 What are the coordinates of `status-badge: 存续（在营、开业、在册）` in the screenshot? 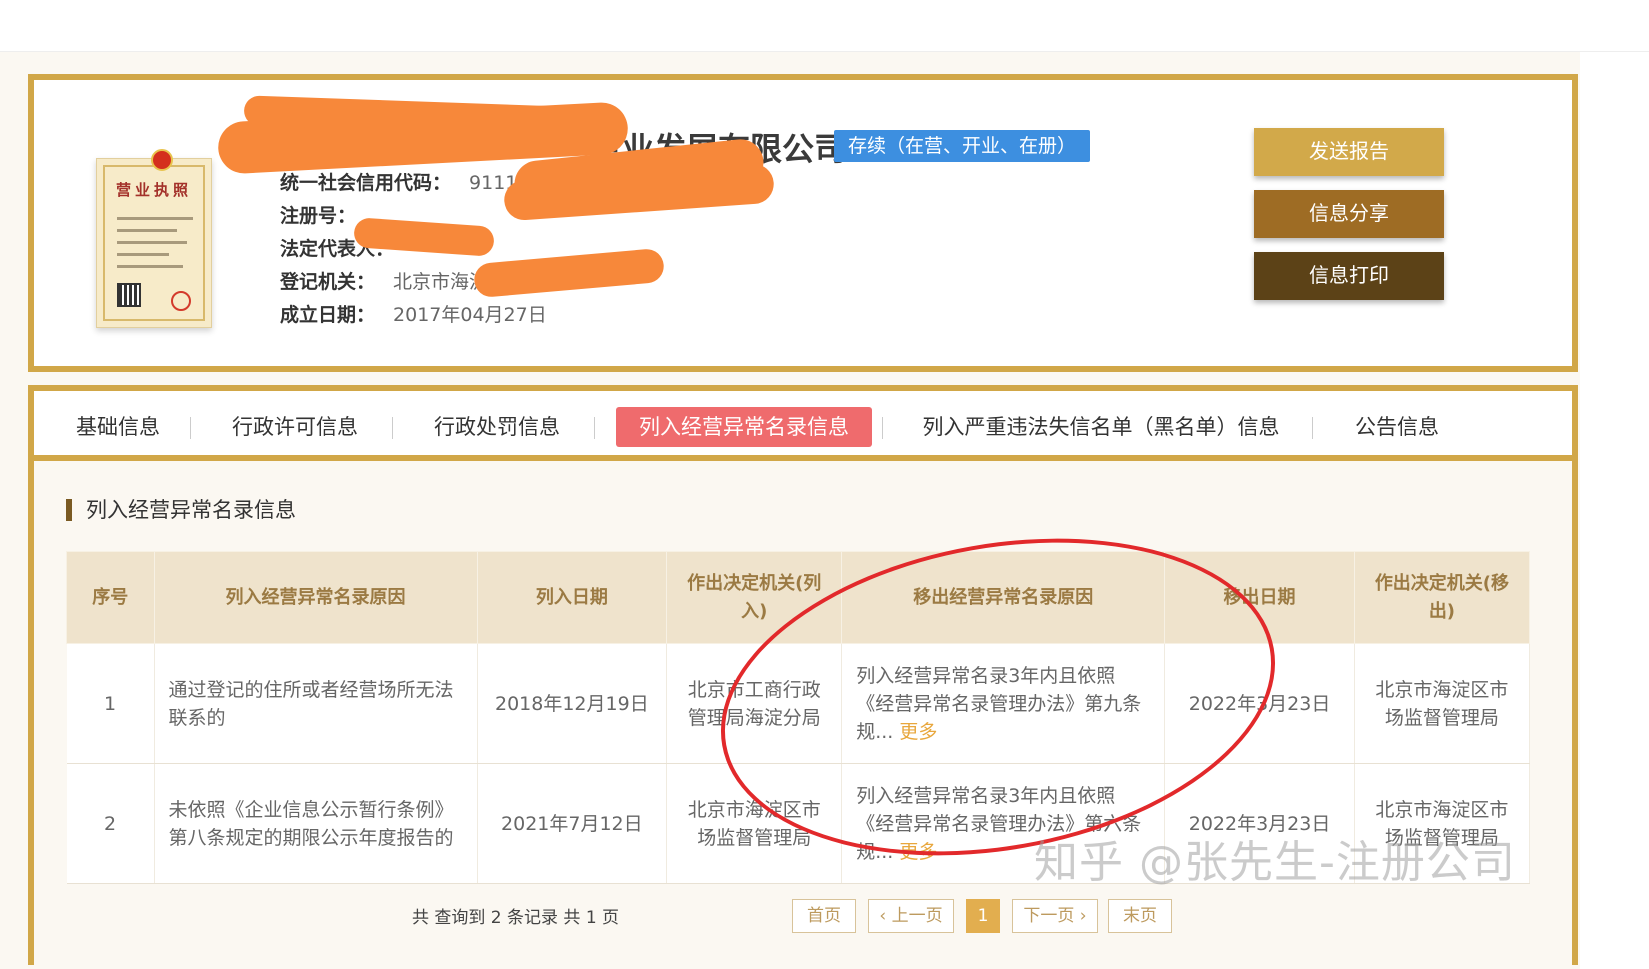 It's located at (962, 146).